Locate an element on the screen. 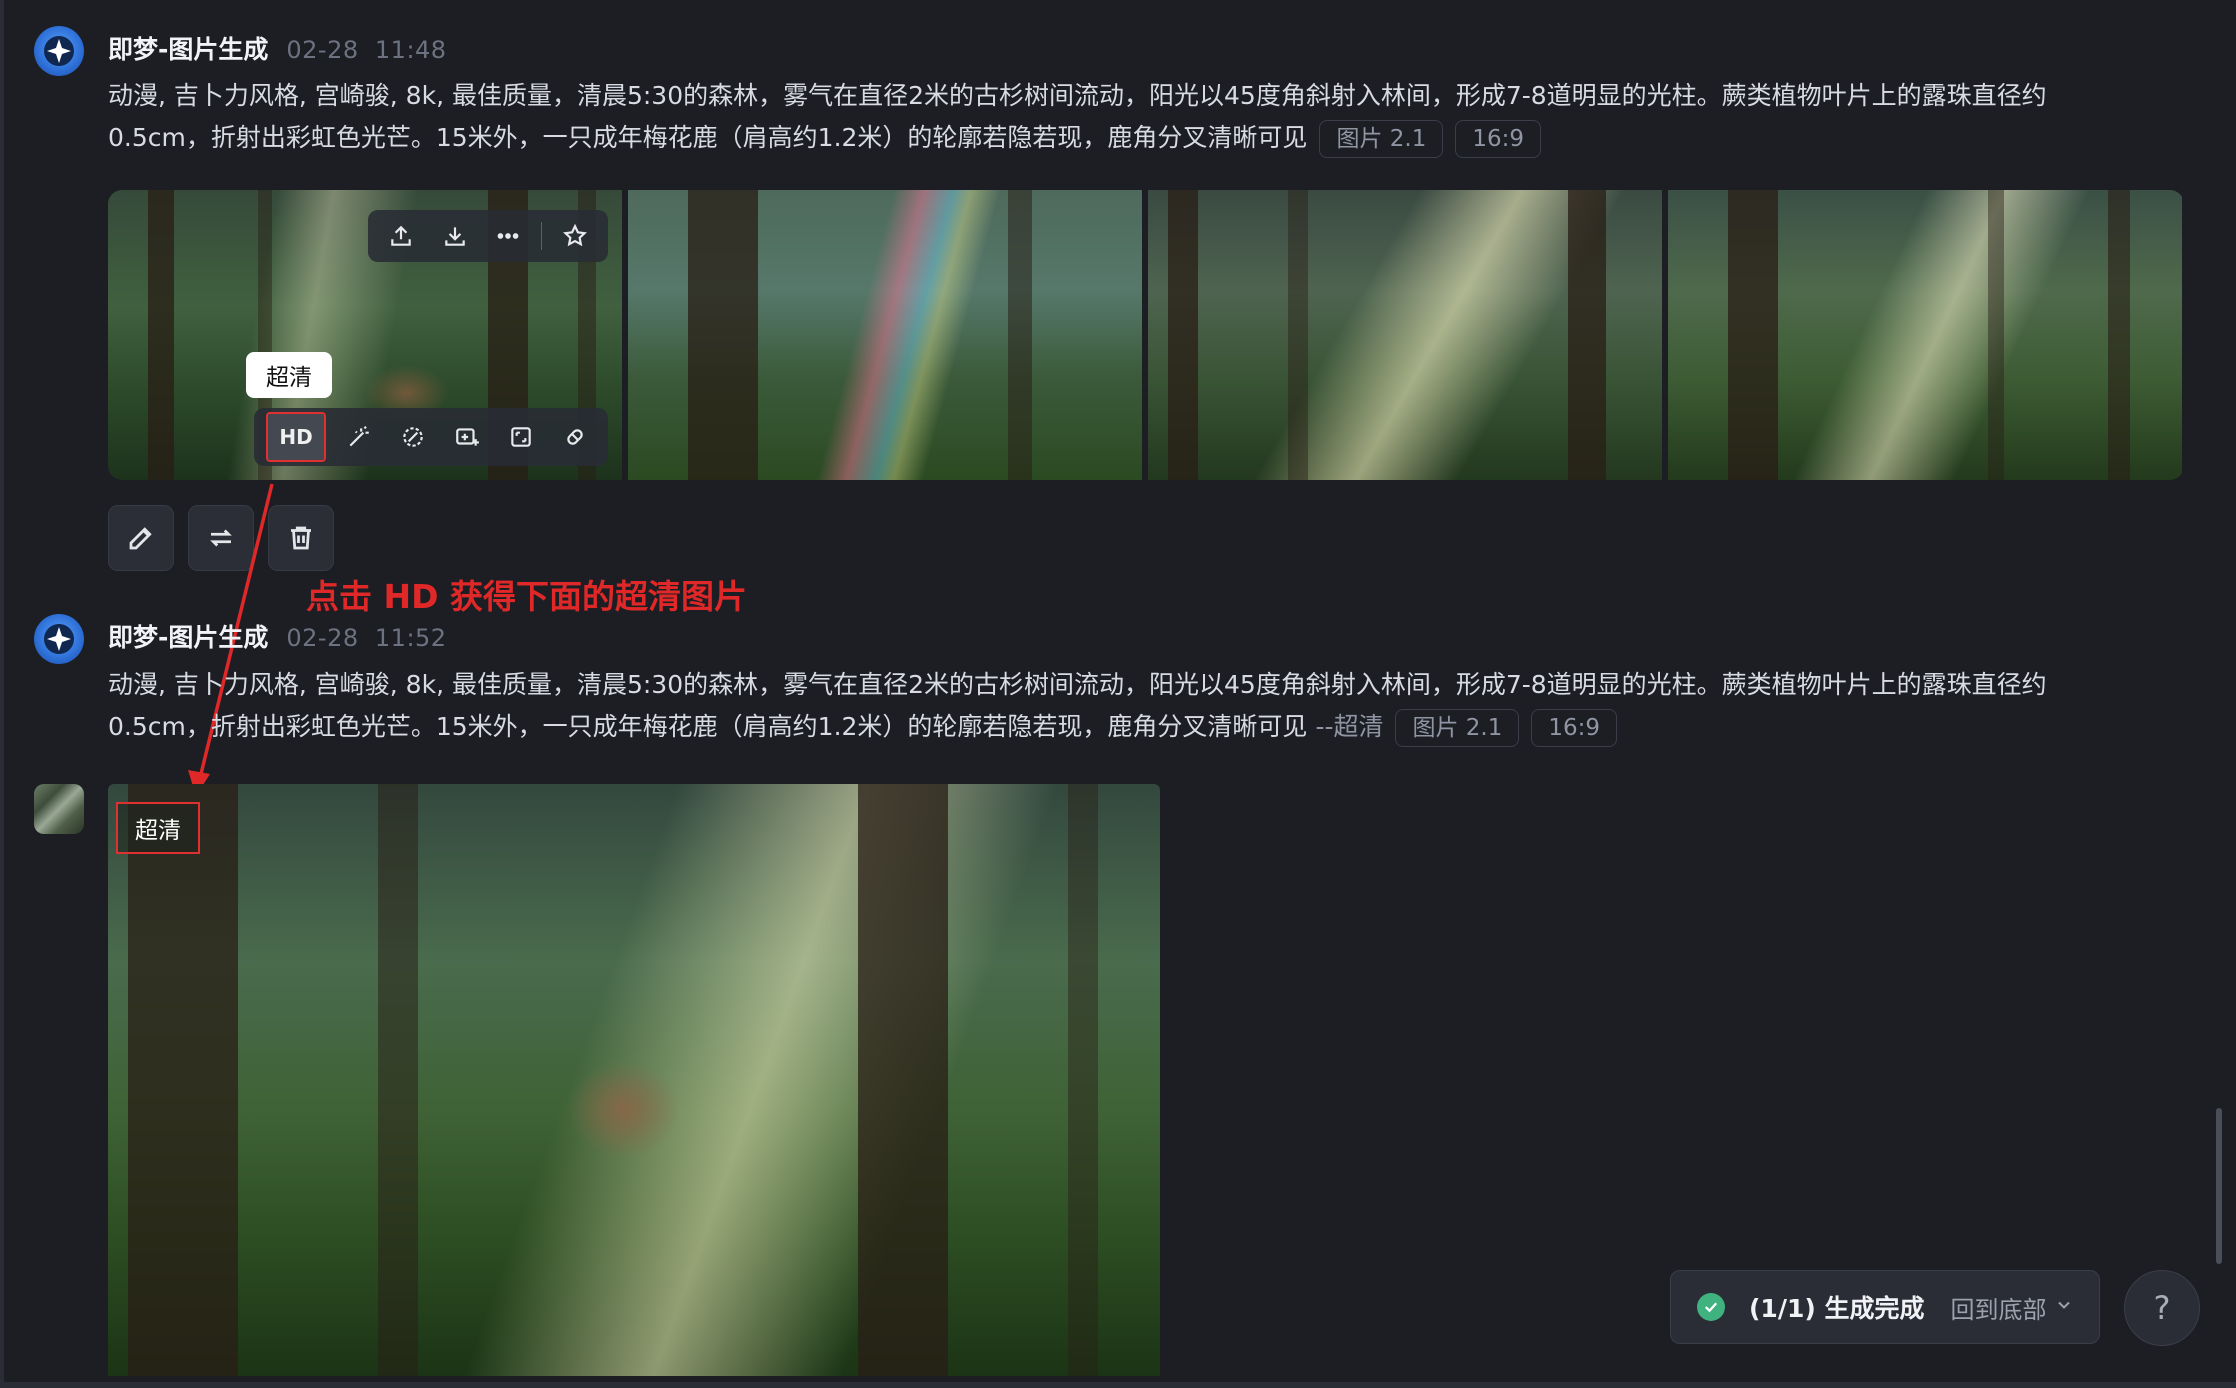  generation-status-bar: (1/1) 生成完成 回到底部 is located at coordinates (1885, 1307).